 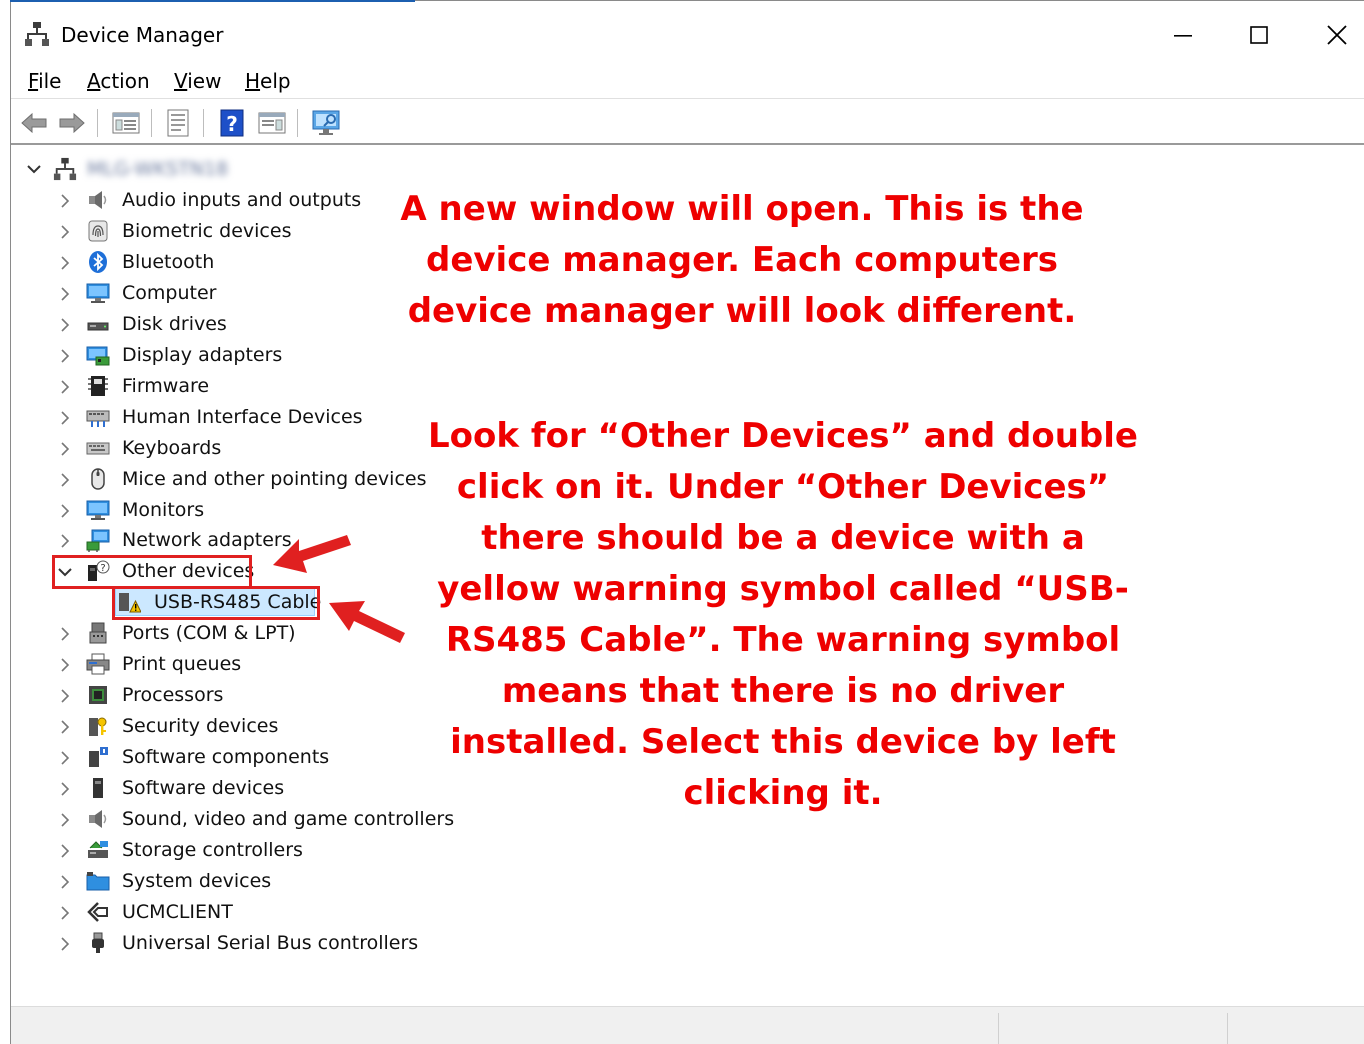 I want to click on chevron-down-icon, so click(x=34, y=169).